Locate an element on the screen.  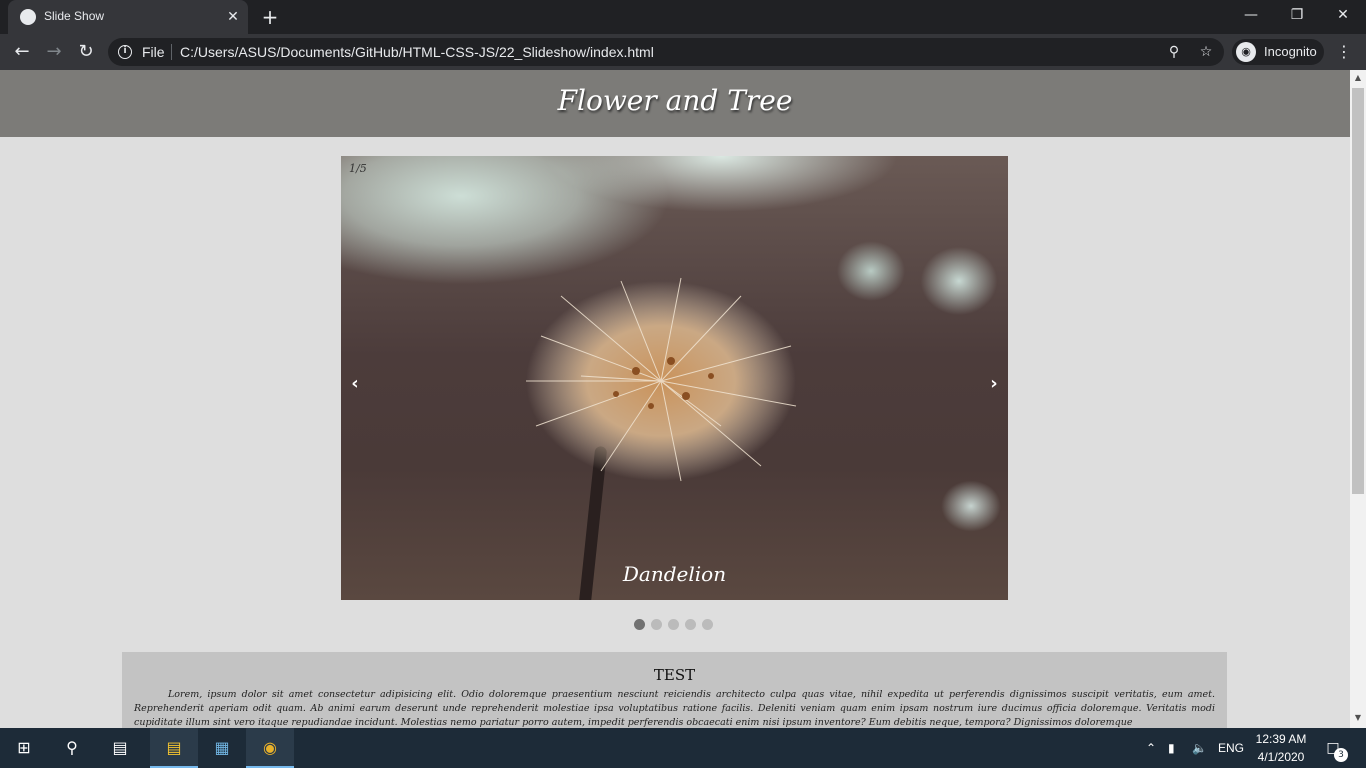
bookmark-star-icon: ☆ is located at coordinates (1206, 52).